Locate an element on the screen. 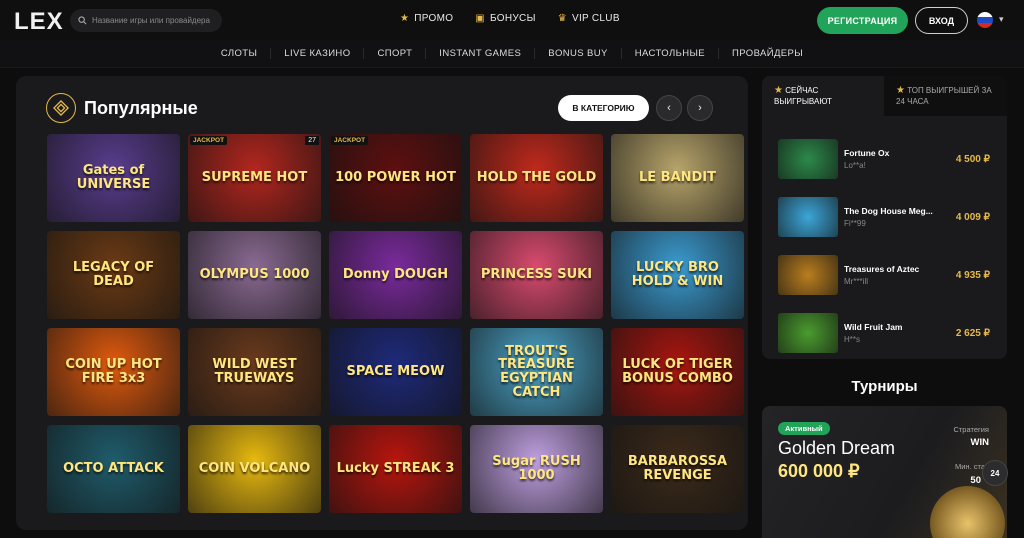 This screenshot has width=1024, height=538. category-sport: СПОРТ is located at coordinates (394, 53).